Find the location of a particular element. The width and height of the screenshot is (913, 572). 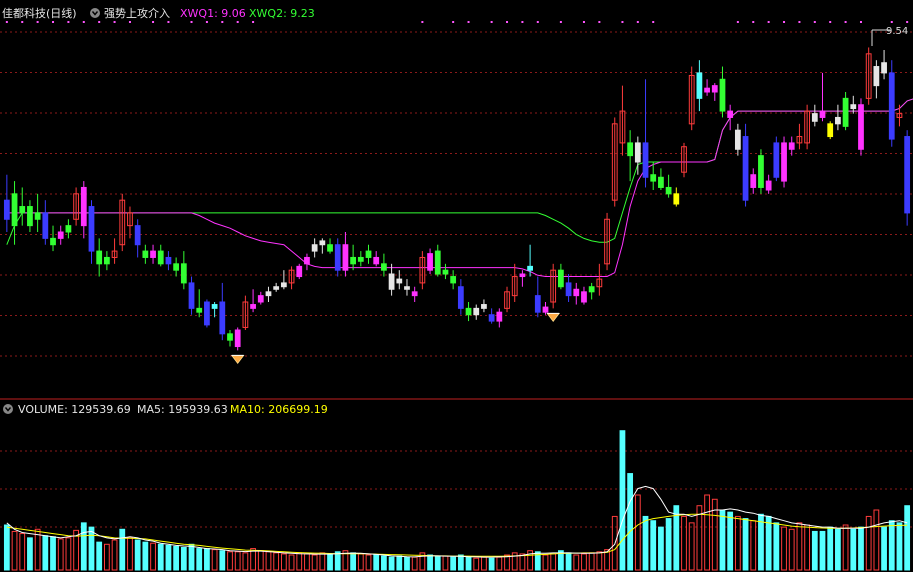

volume-ma-lines is located at coordinates (457, 521).